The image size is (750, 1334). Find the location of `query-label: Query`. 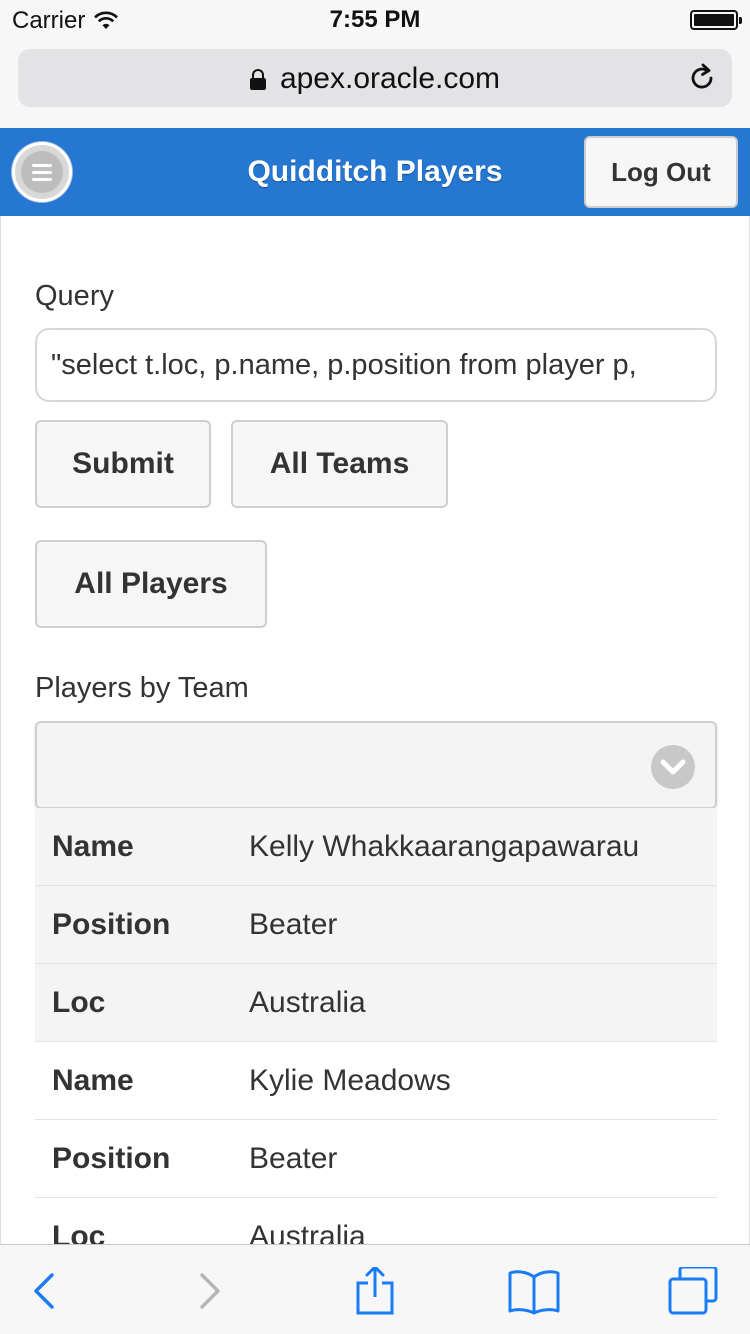

query-label: Query is located at coordinates (74, 296).